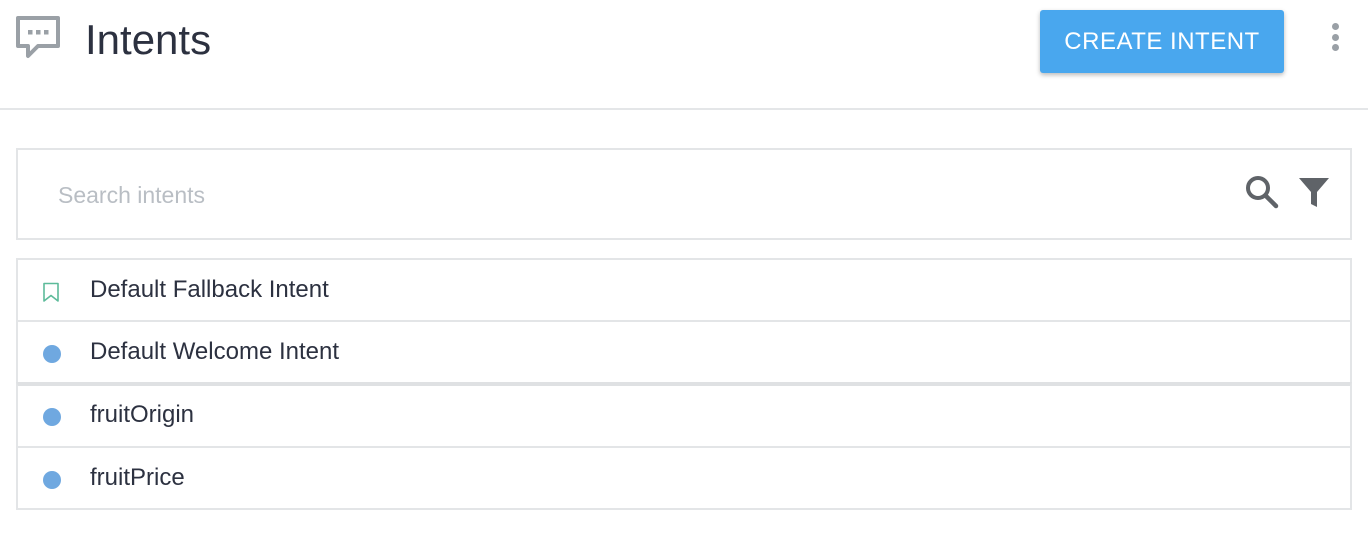 The width and height of the screenshot is (1368, 534). I want to click on search-icon, so click(1262, 192).